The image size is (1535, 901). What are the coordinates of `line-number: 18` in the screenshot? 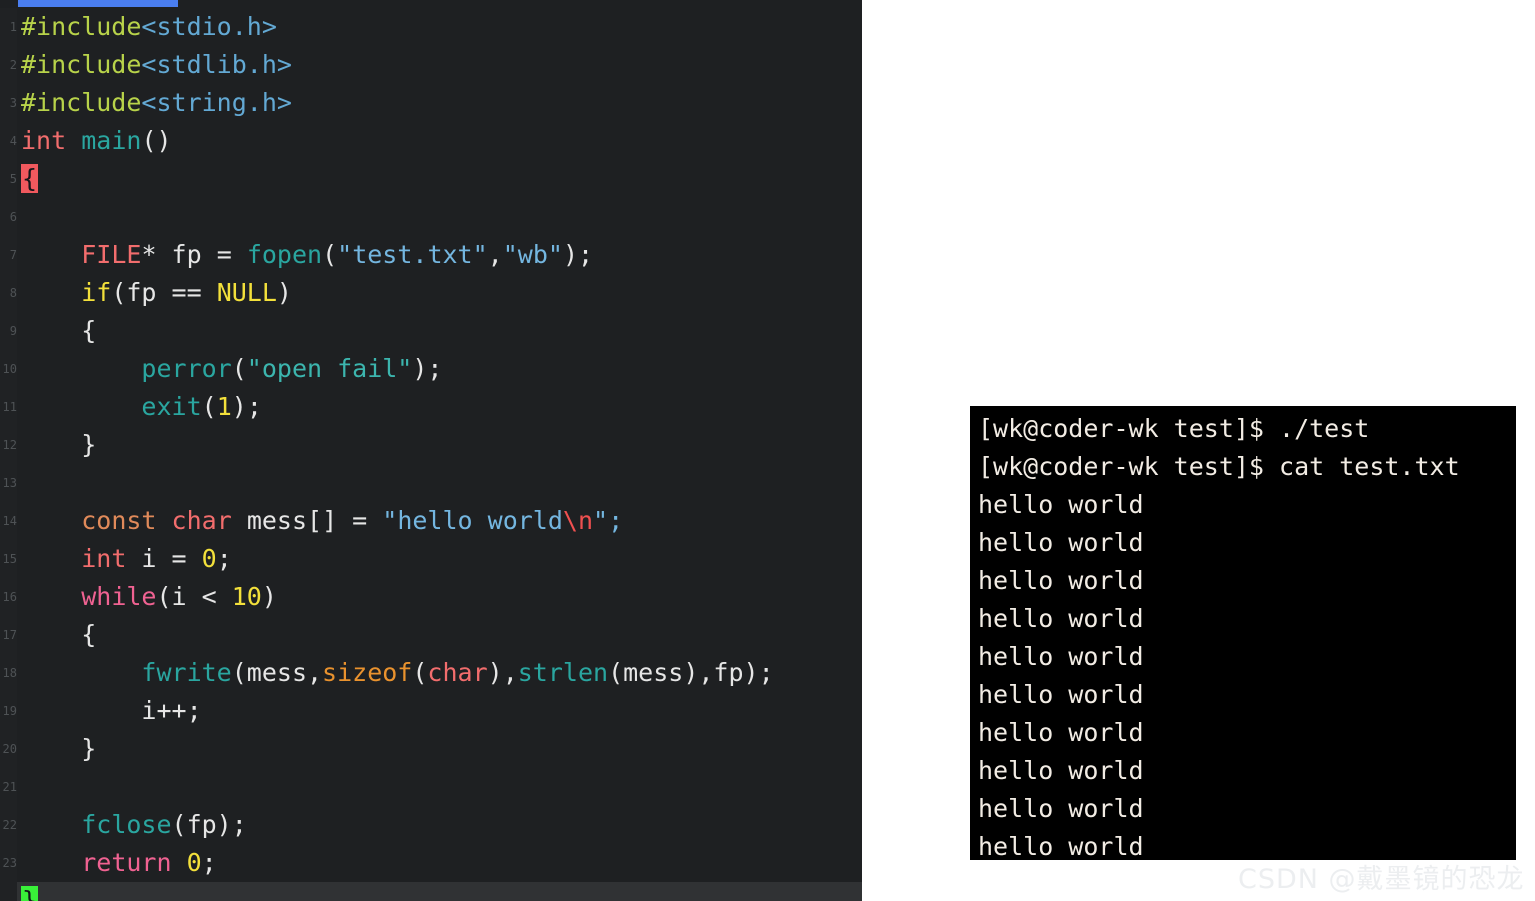 It's located at (9, 673).